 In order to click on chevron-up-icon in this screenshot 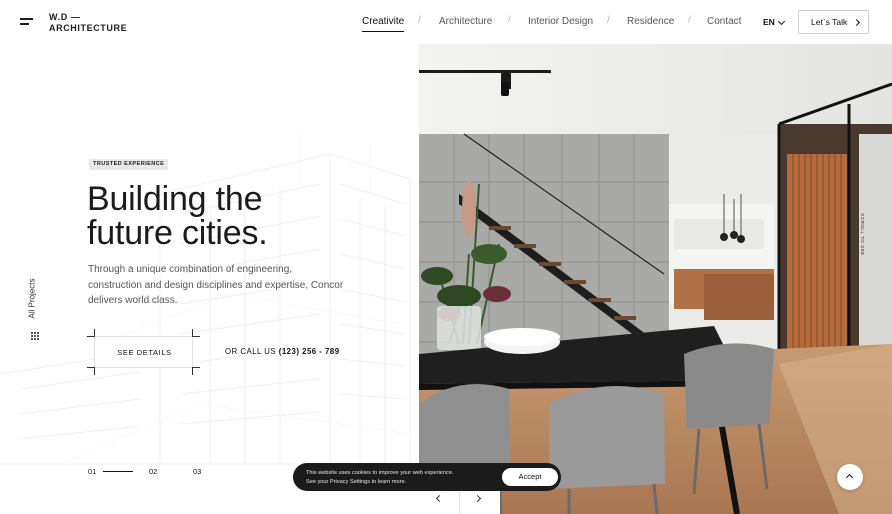, I will do `click(849, 477)`.